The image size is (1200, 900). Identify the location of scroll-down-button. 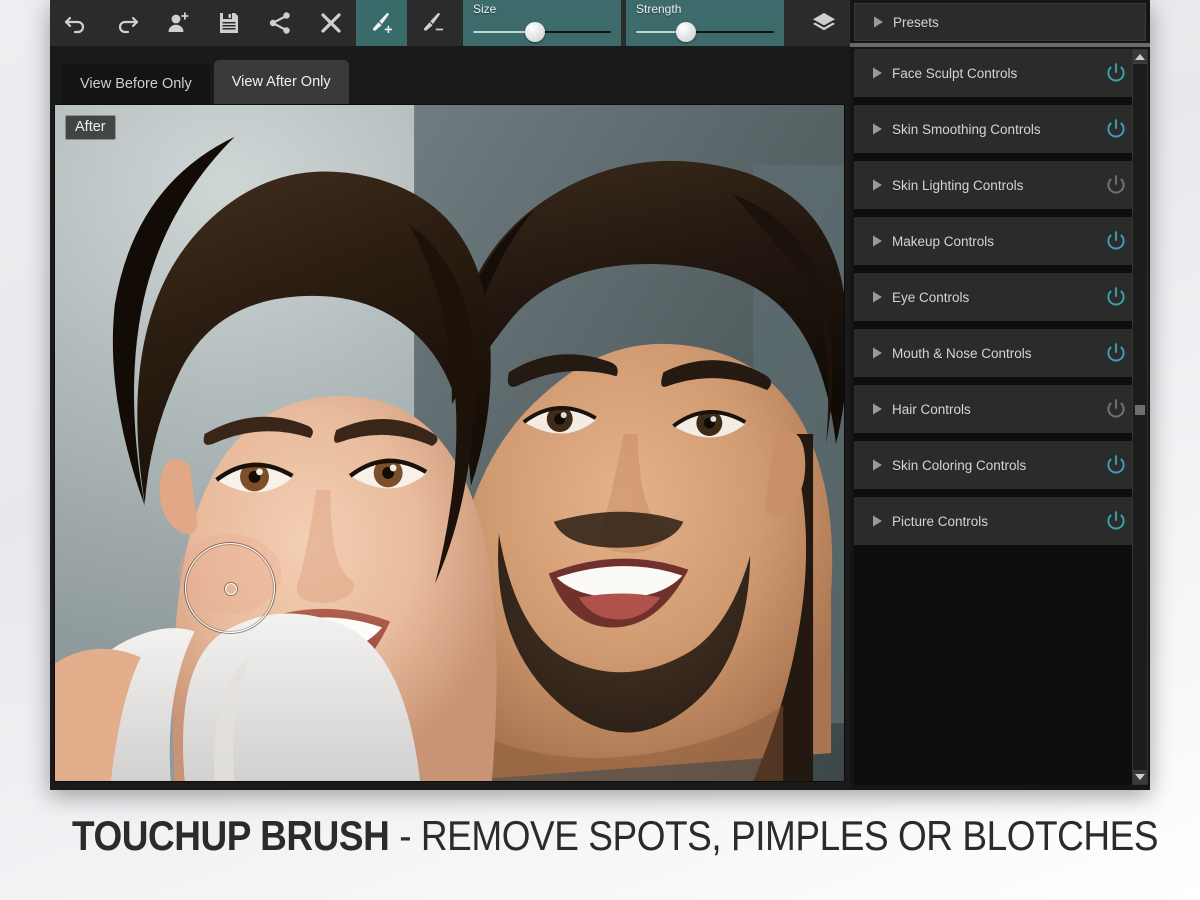
(1140, 777).